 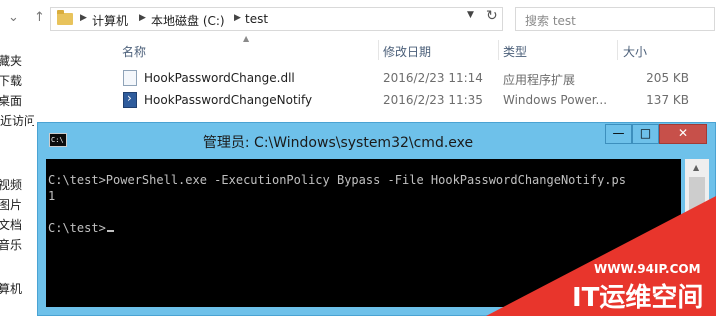 I want to click on file-size: 137 KB, so click(x=667, y=100).